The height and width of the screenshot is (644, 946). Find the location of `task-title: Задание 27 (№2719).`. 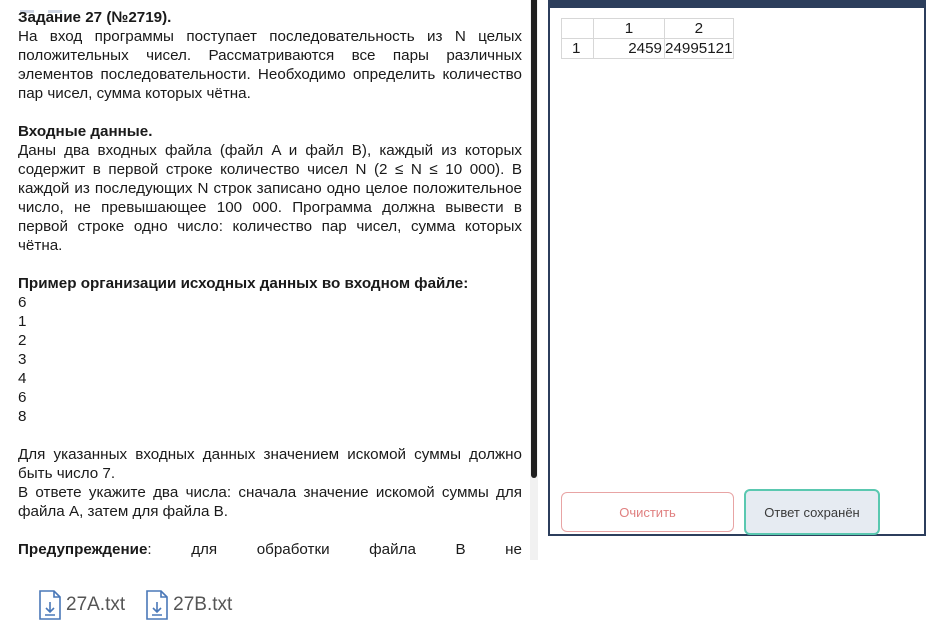

task-title: Задание 27 (№2719). is located at coordinates (95, 17).